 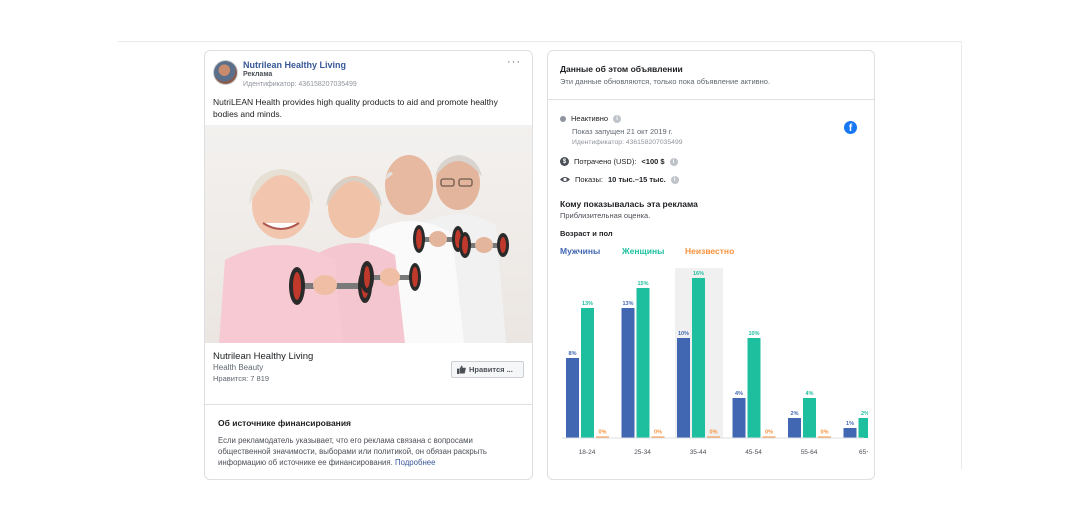 What do you see at coordinates (850, 127) in the screenshot?
I see `facebook-platform-icon: f` at bounding box center [850, 127].